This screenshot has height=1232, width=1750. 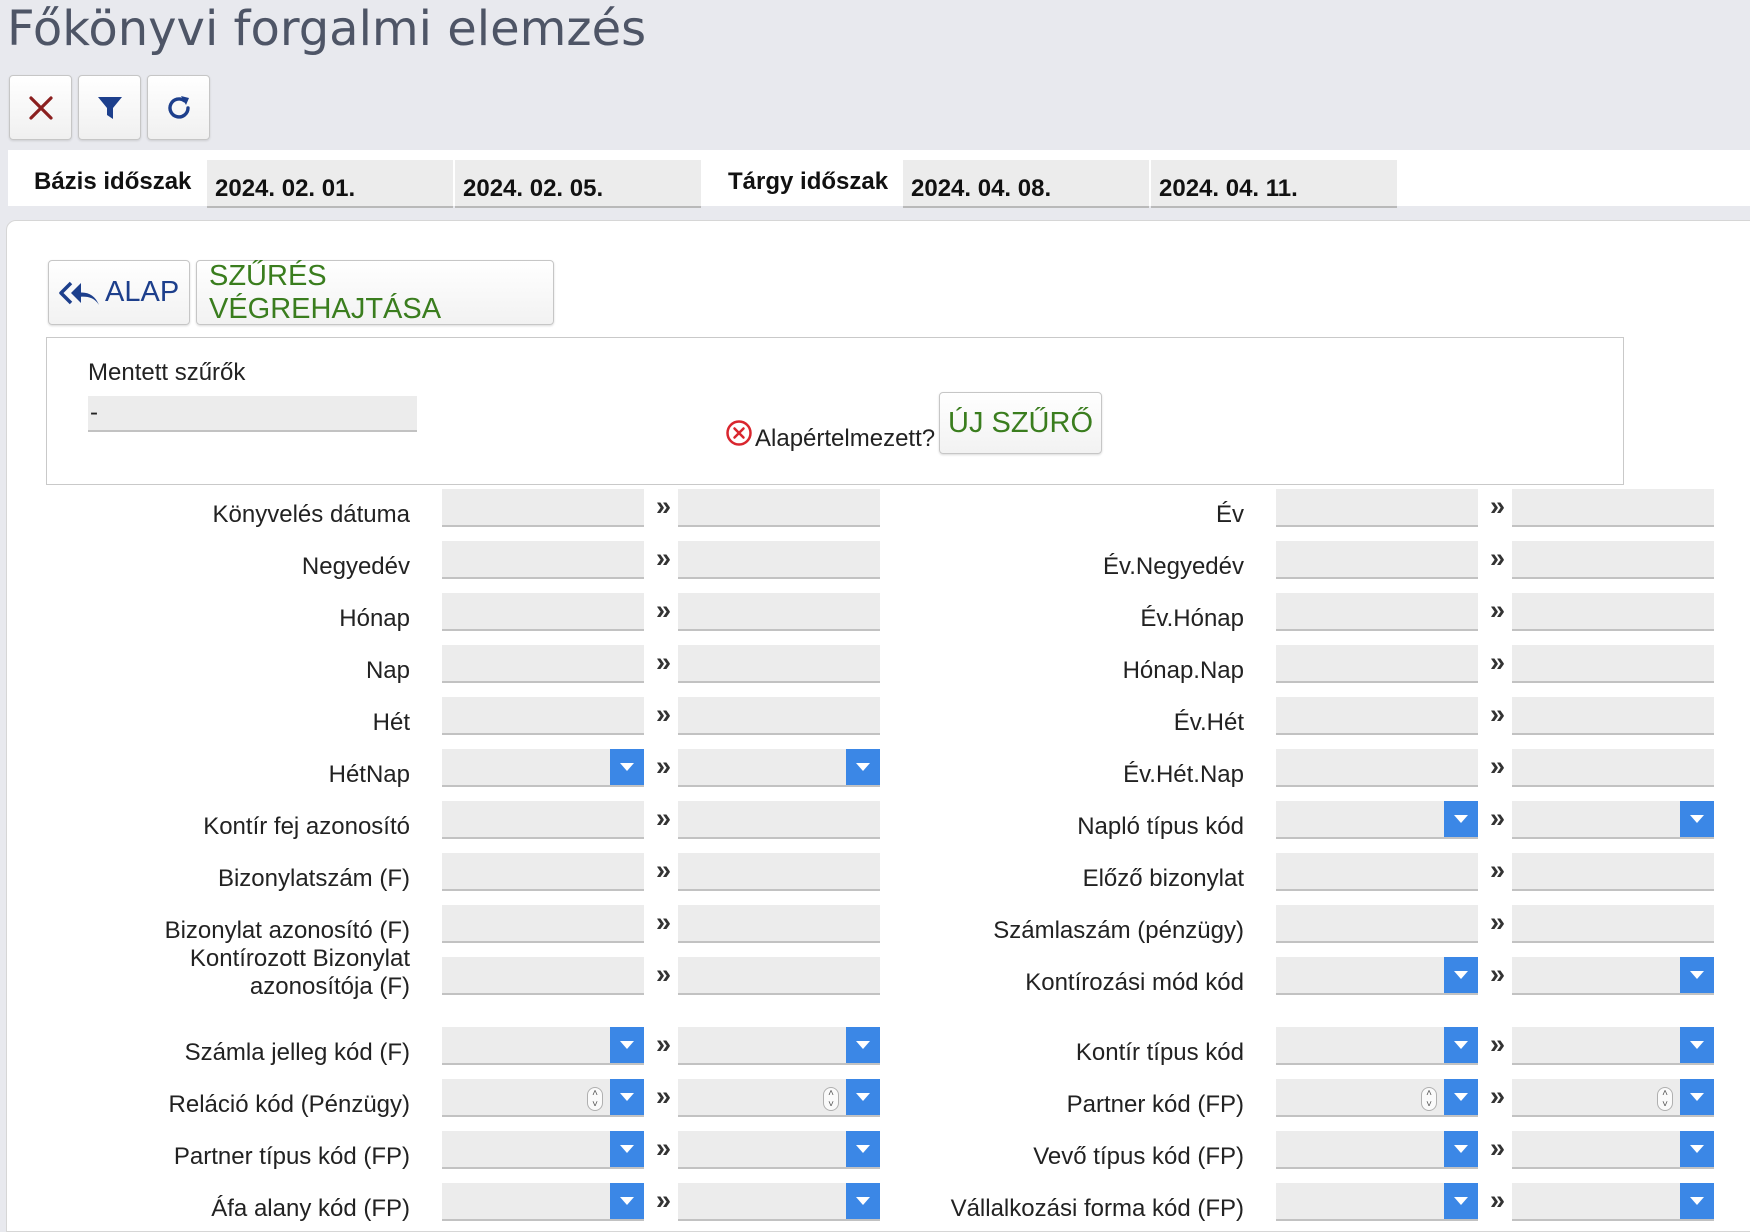 I want to click on page-title: Főkönyvi forgalmi elemzés, so click(x=327, y=29).